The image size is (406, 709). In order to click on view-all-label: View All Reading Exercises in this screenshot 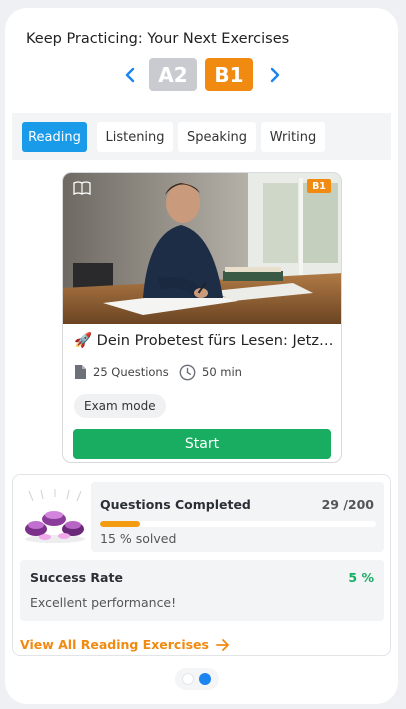, I will do `click(114, 644)`.